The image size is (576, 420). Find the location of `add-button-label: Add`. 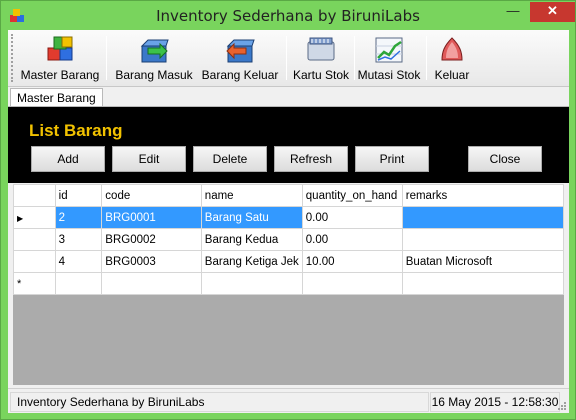

add-button-label: Add is located at coordinates (68, 159).